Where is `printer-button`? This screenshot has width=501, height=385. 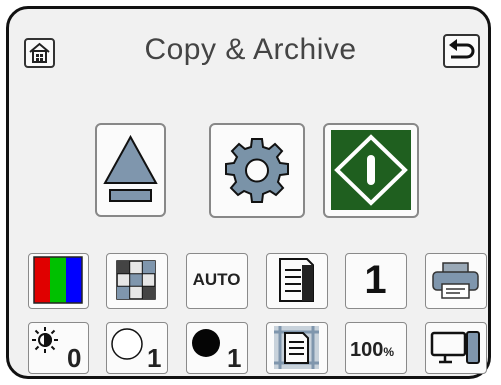 printer-button is located at coordinates (456, 281).